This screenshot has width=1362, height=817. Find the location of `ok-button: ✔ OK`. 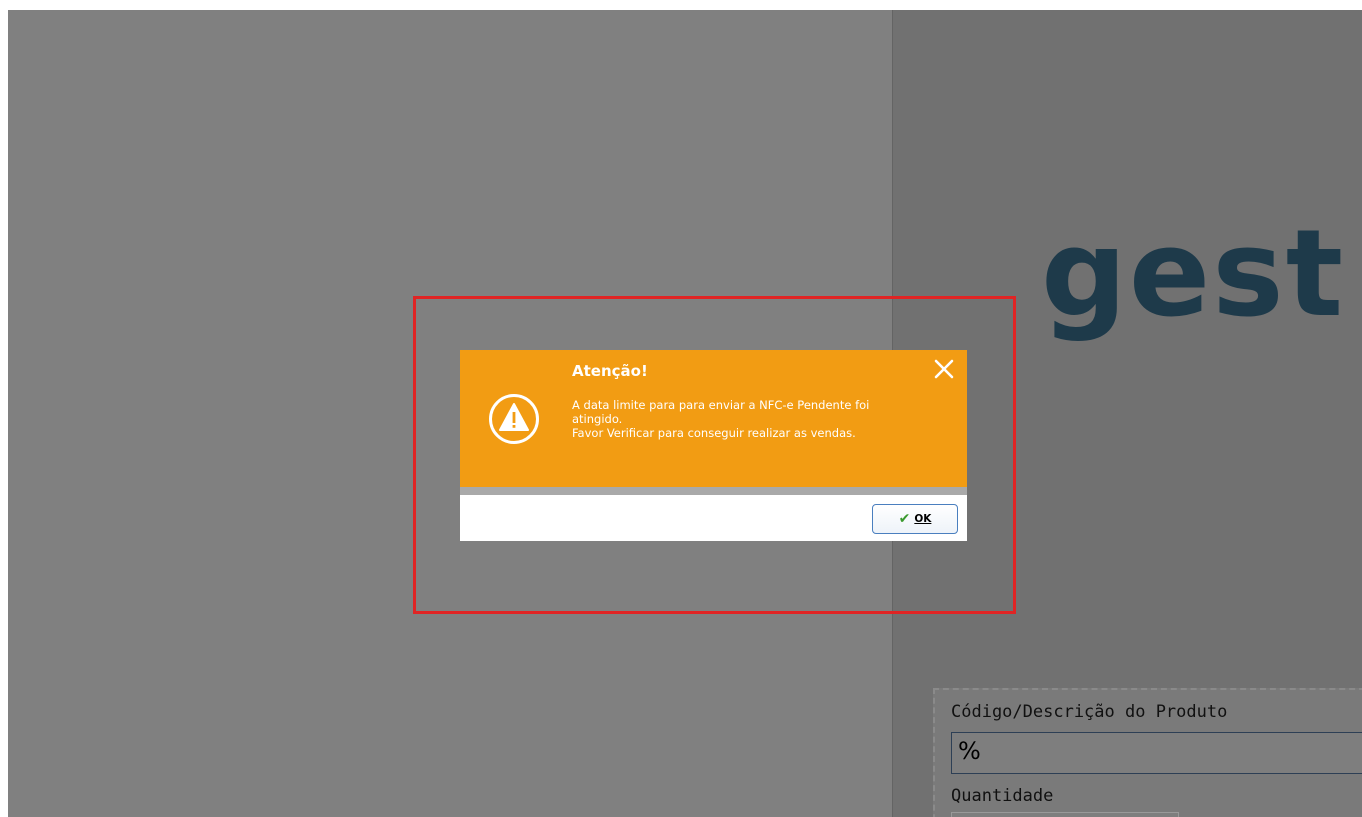

ok-button: ✔ OK is located at coordinates (915, 519).